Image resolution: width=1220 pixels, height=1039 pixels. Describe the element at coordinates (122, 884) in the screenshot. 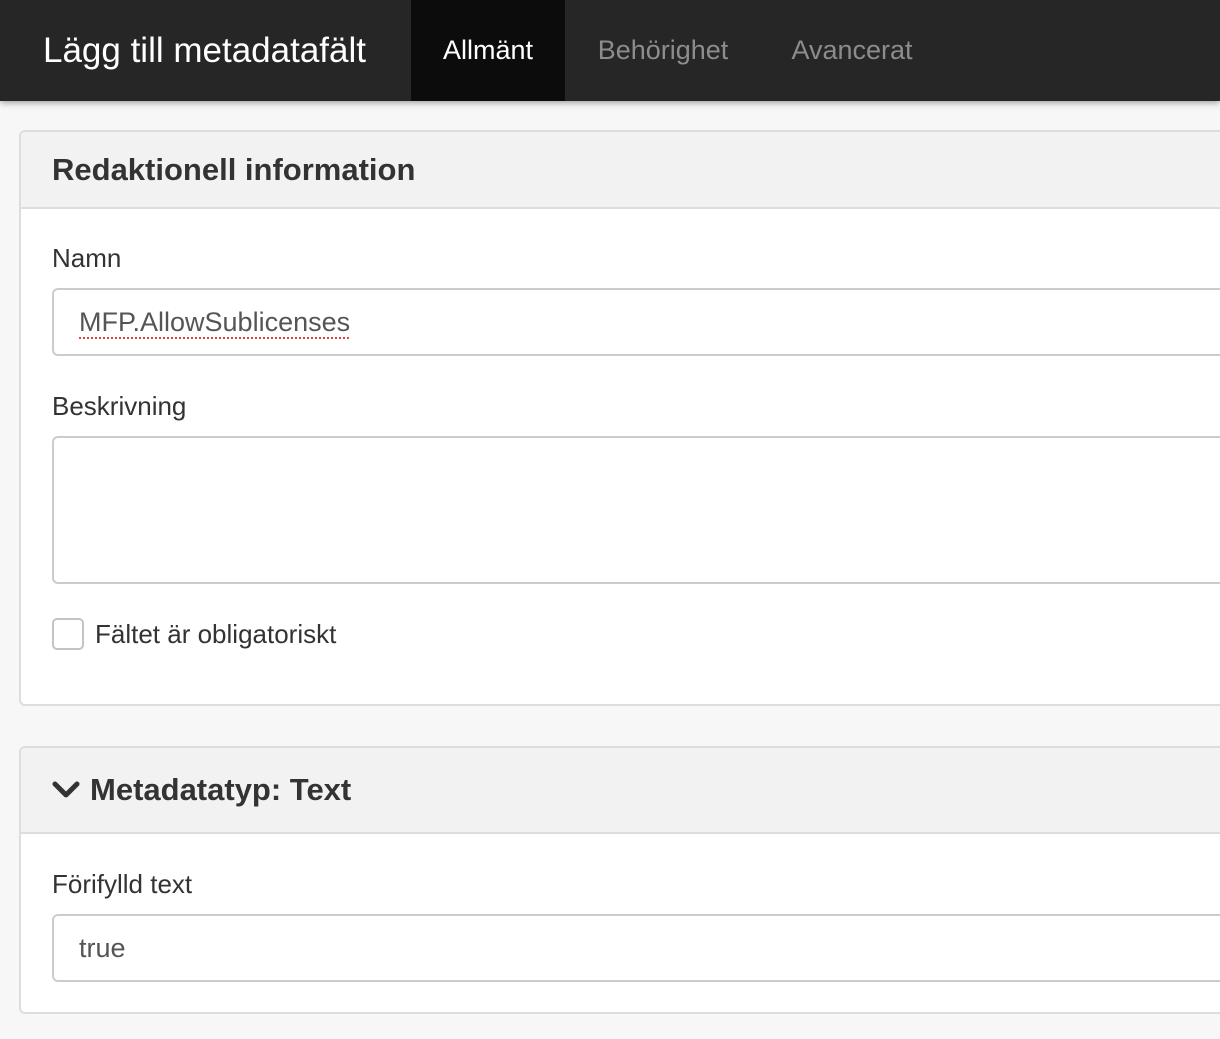

I see `prefilled-text-label: Förifylld text` at that location.